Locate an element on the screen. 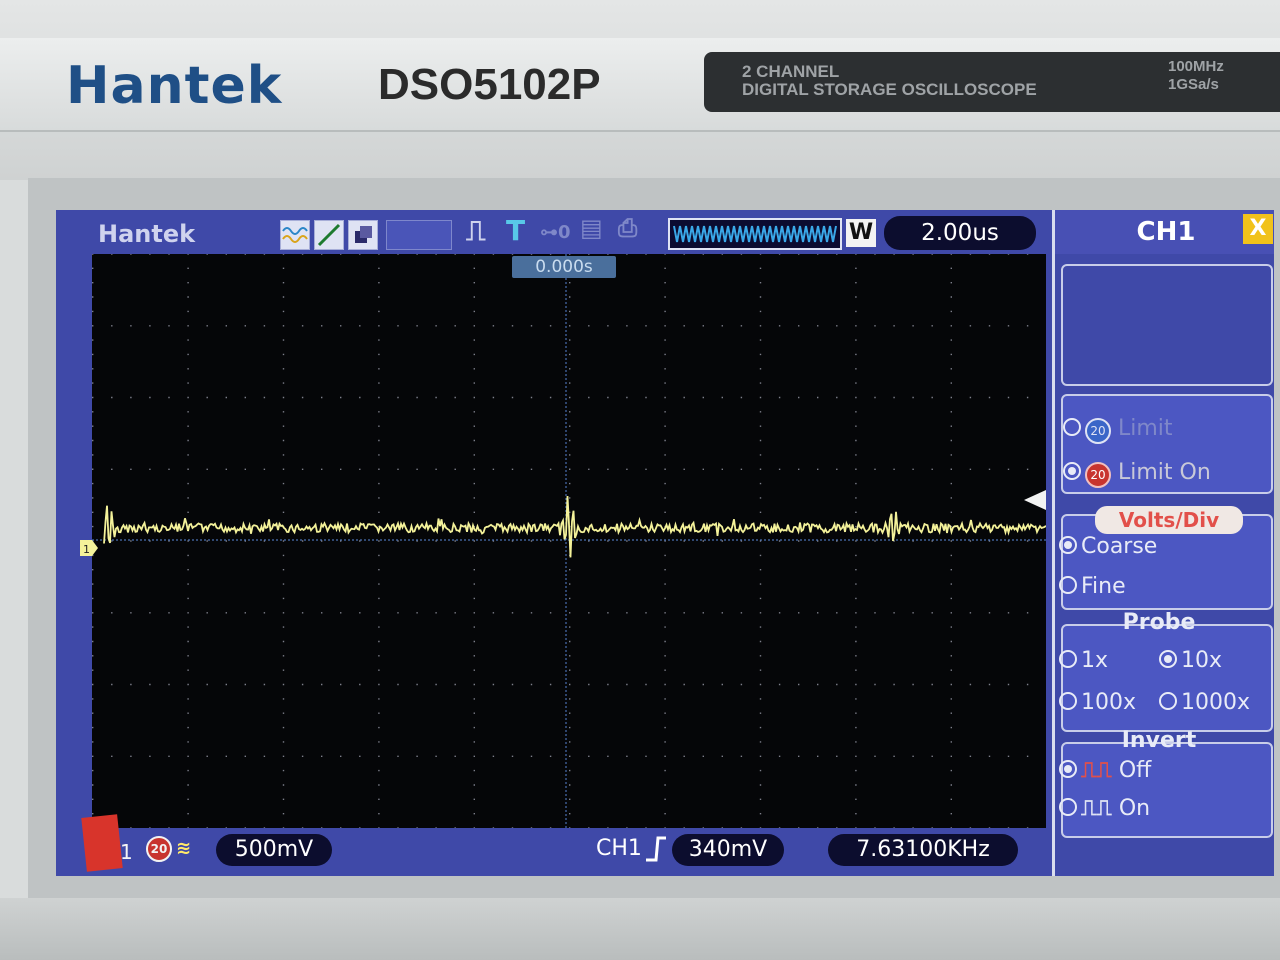 The width and height of the screenshot is (1280, 960). fine-option: Fine is located at coordinates (1092, 586).